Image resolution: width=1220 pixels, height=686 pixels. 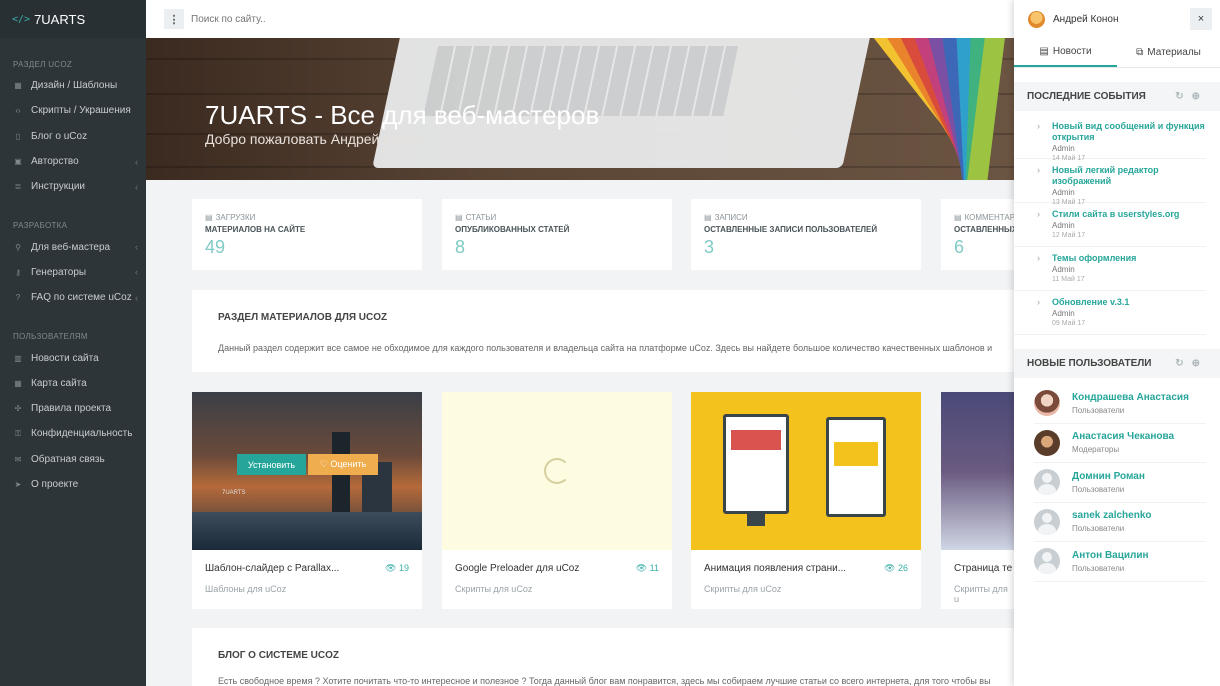 What do you see at coordinates (1140, 52) in the screenshot?
I see `copy-icon: ⧉` at bounding box center [1140, 52].